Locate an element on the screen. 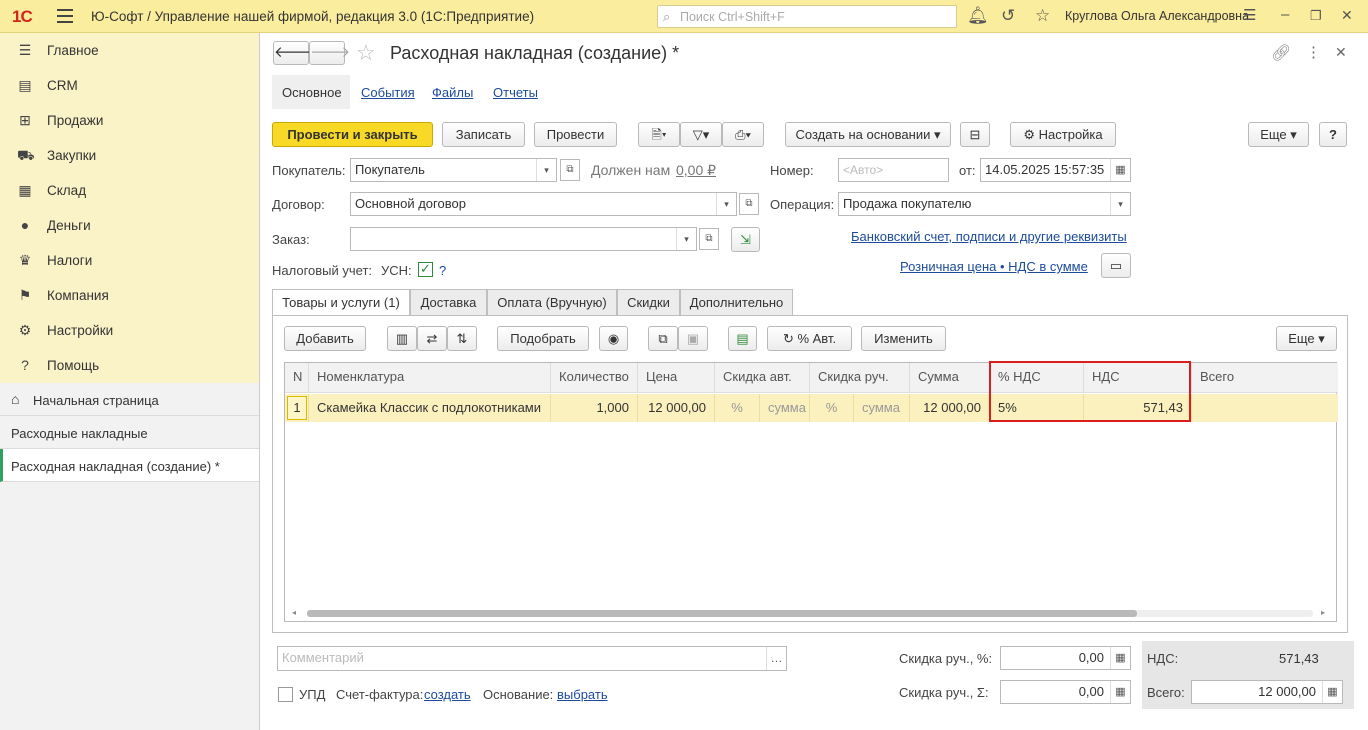  cell-manual-discount-sum: сумма is located at coordinates (882, 408).